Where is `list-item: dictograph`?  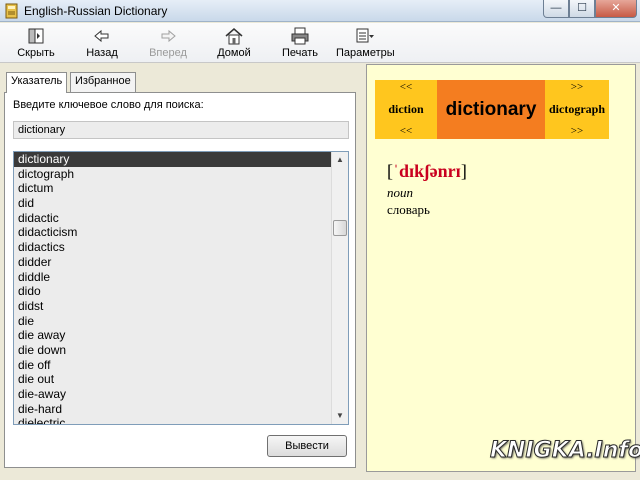 list-item: dictograph is located at coordinates (173, 174).